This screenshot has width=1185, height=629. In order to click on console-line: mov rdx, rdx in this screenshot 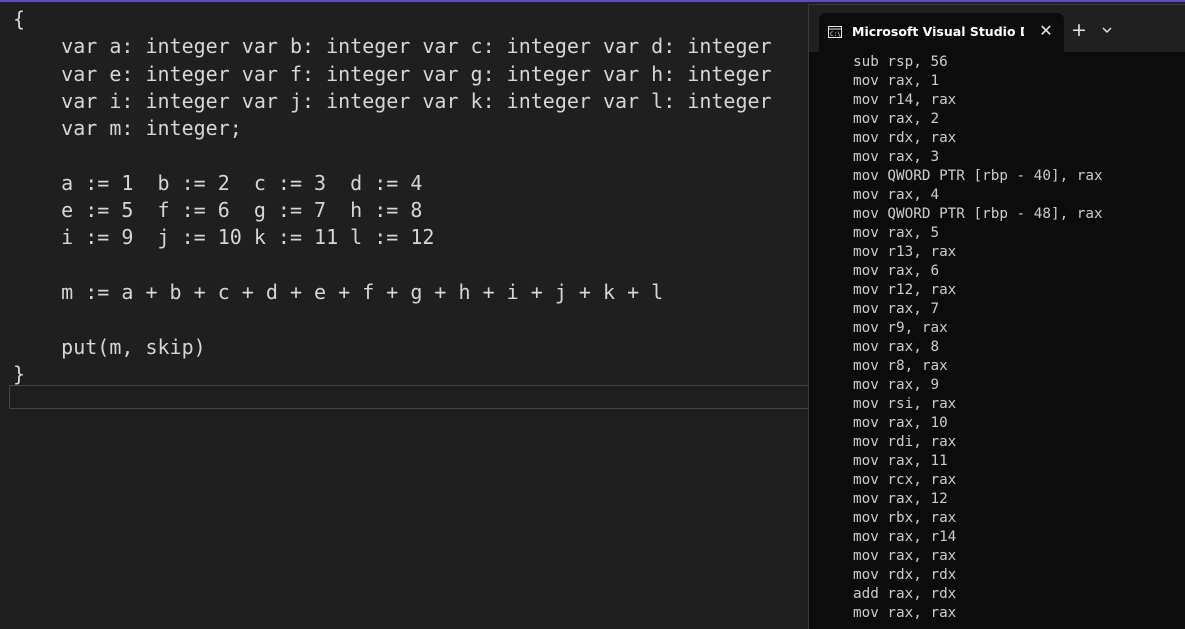, I will do `click(905, 575)`.